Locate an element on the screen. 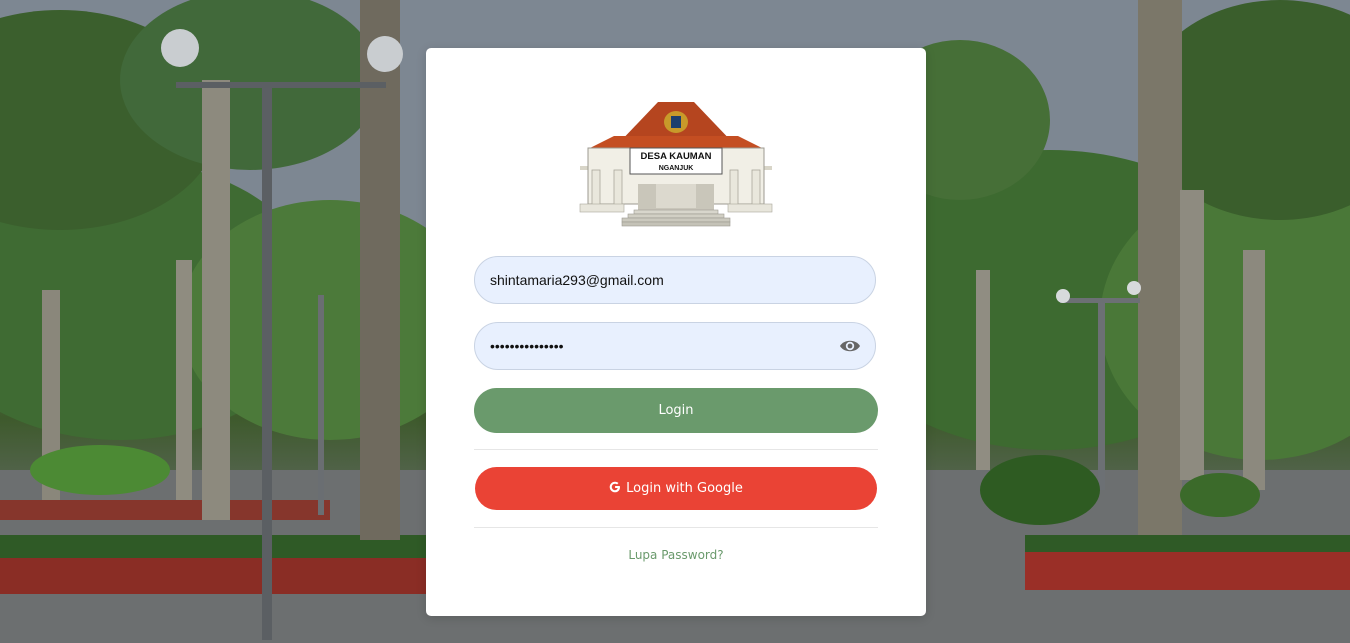 The height and width of the screenshot is (643, 1350). login-button-label: Login is located at coordinates (676, 410).